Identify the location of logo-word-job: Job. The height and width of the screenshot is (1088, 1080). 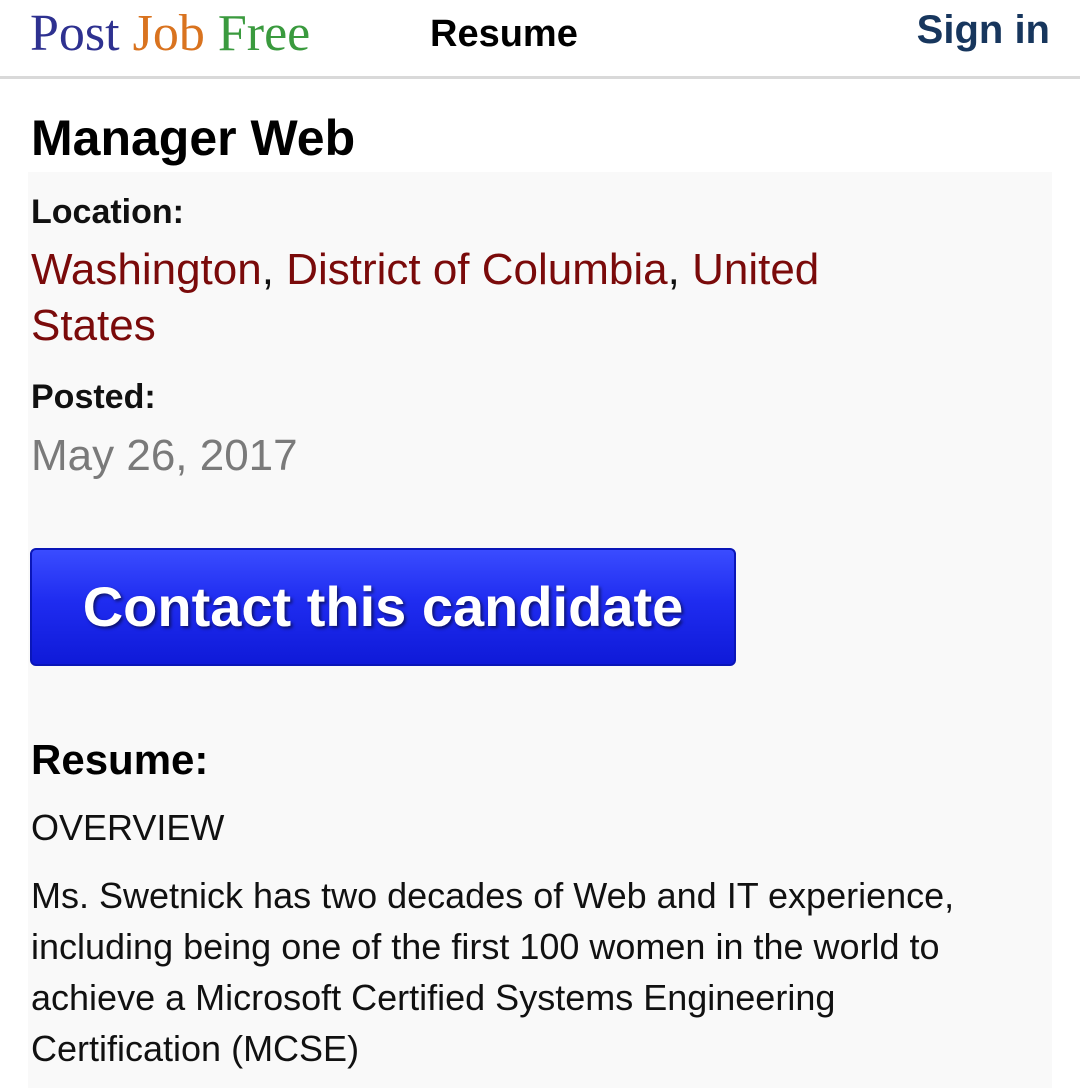
(168, 33).